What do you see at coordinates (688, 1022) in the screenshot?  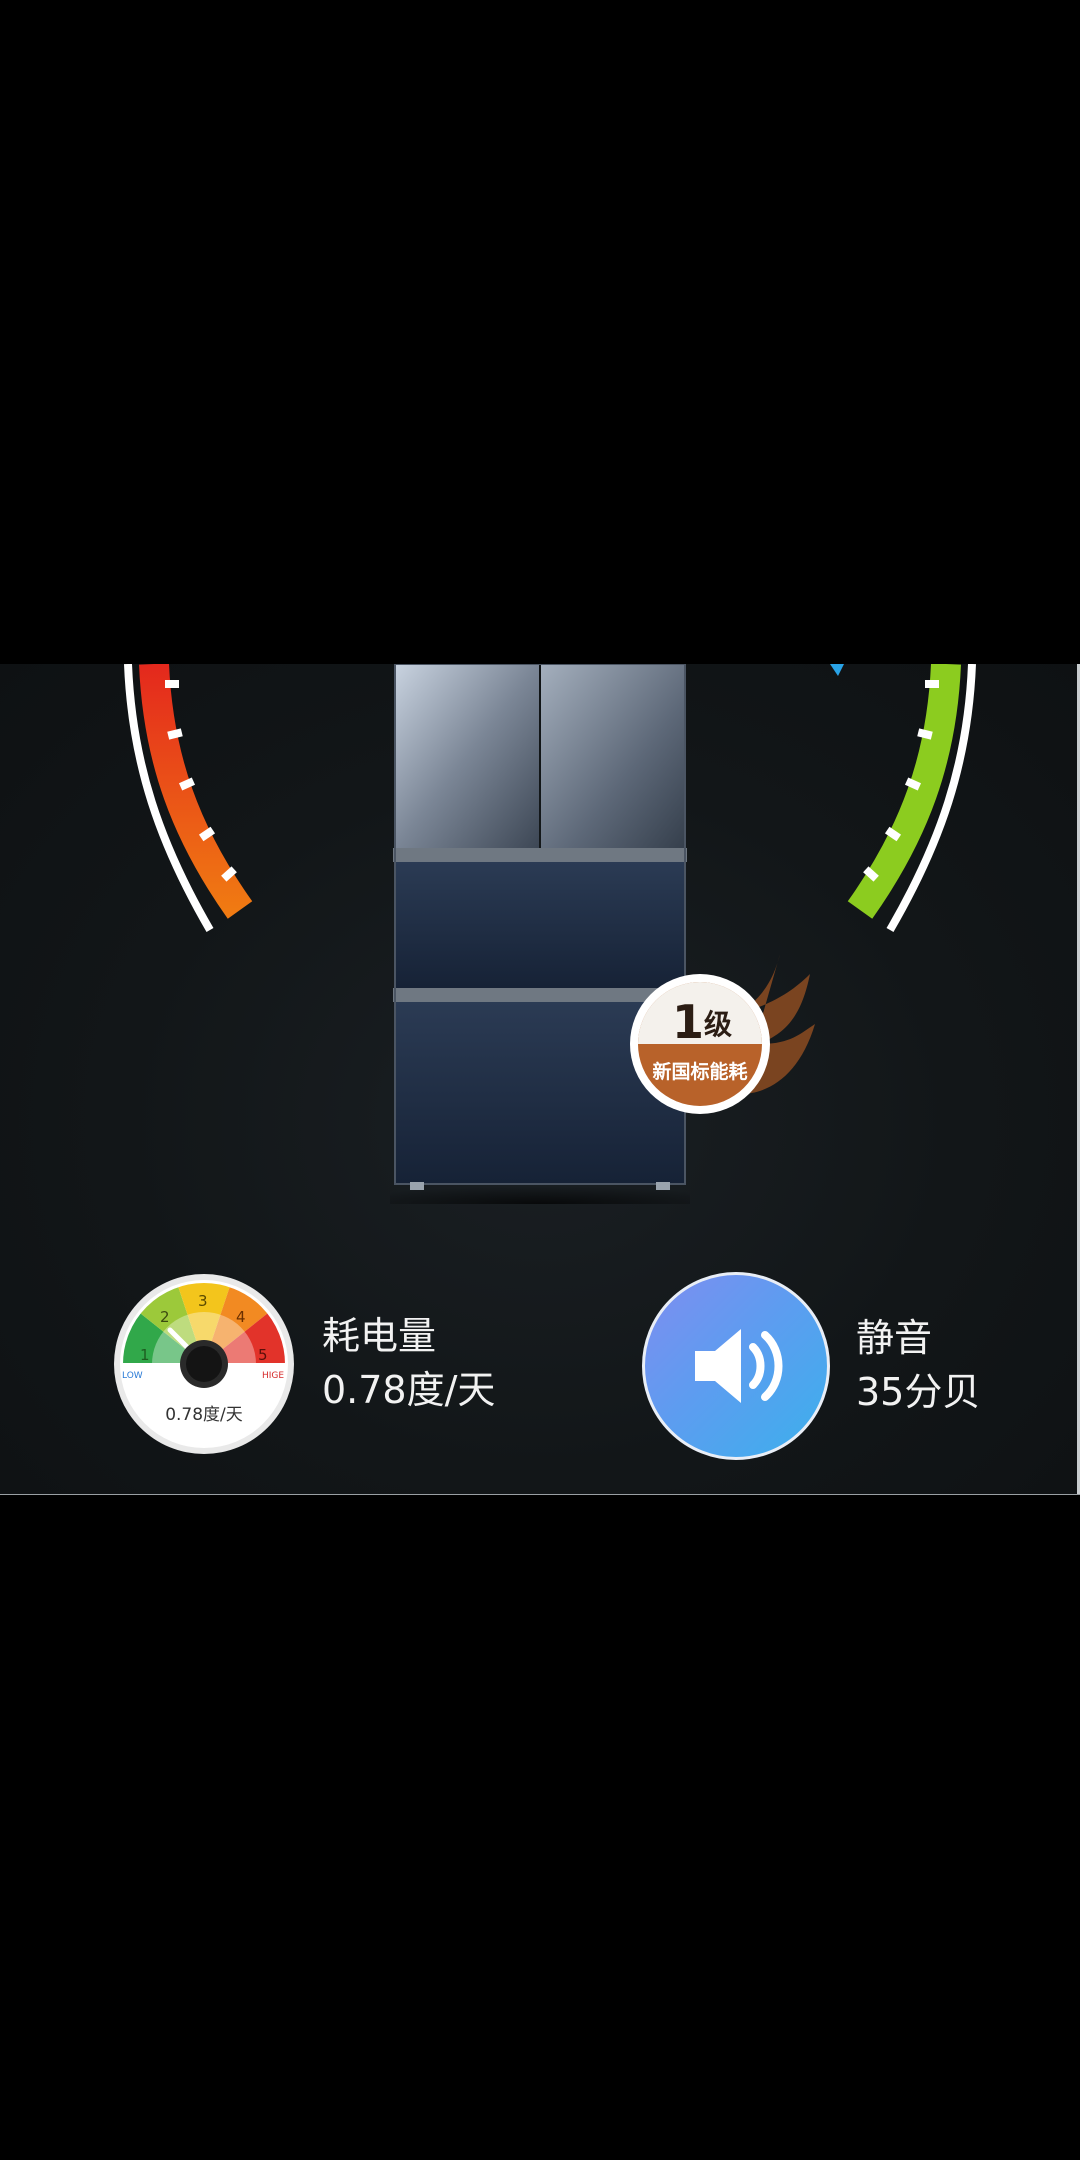 I see `energy-rank: 1` at bounding box center [688, 1022].